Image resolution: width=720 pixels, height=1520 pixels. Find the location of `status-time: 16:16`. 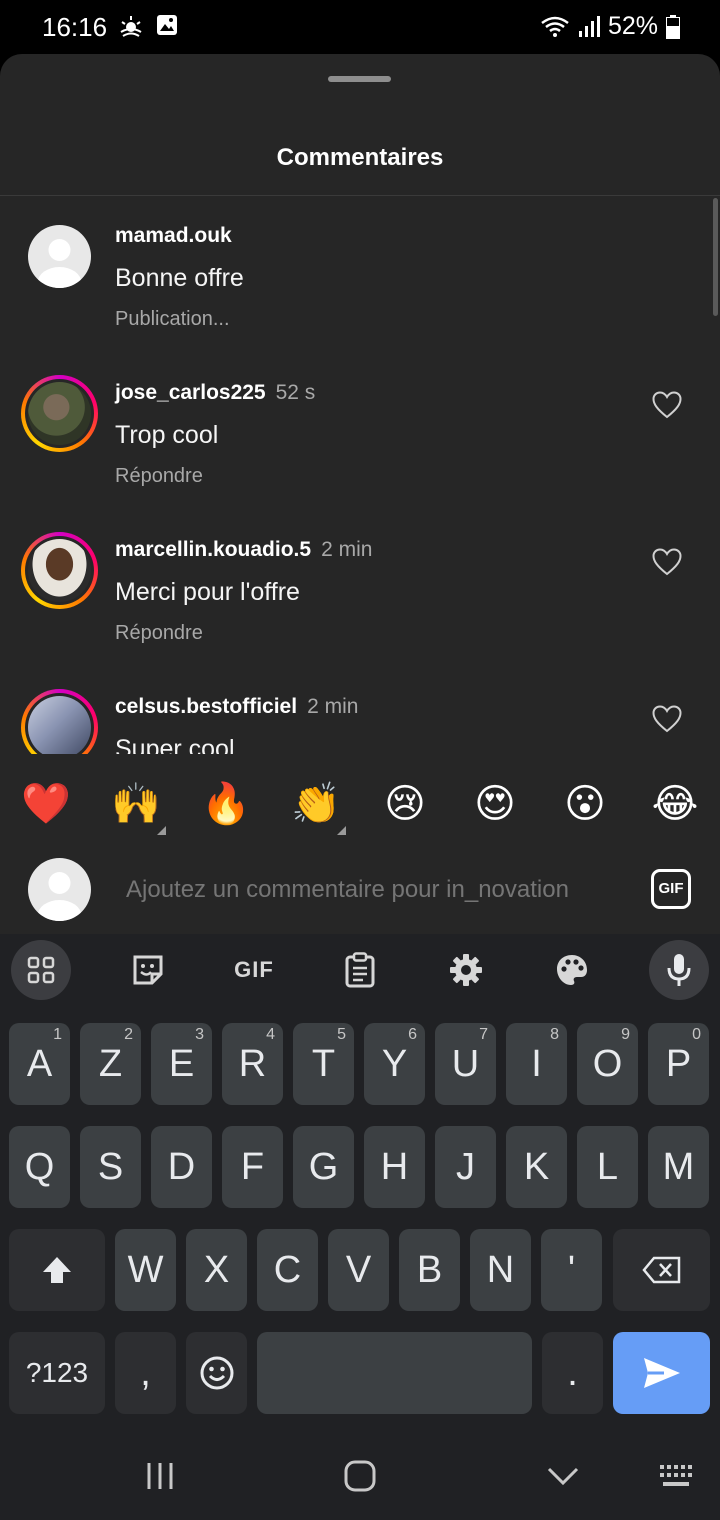

status-time: 16:16 is located at coordinates (75, 27).